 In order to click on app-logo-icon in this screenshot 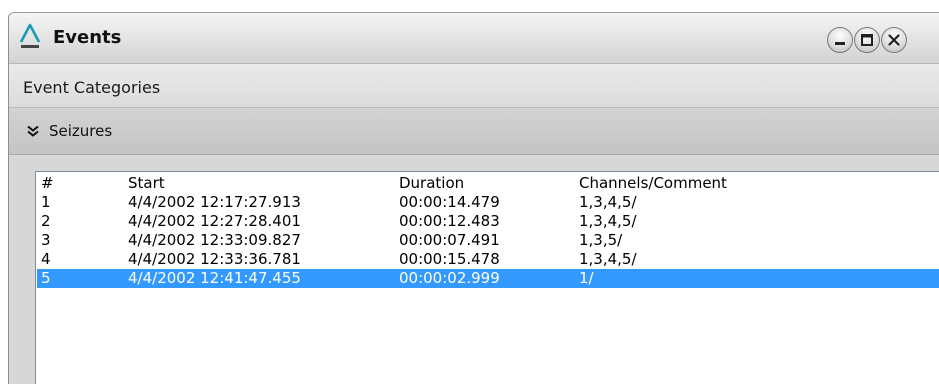, I will do `click(30, 35)`.